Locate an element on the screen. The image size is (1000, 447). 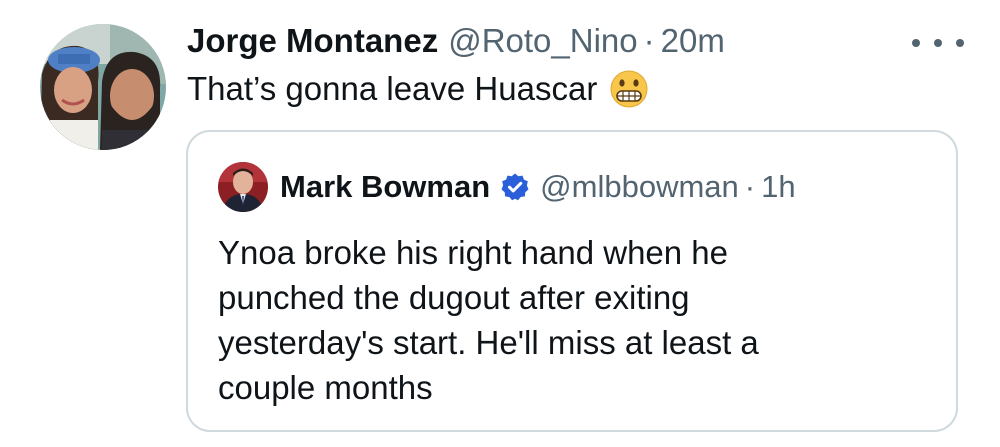
author-avatar is located at coordinates (103, 87).